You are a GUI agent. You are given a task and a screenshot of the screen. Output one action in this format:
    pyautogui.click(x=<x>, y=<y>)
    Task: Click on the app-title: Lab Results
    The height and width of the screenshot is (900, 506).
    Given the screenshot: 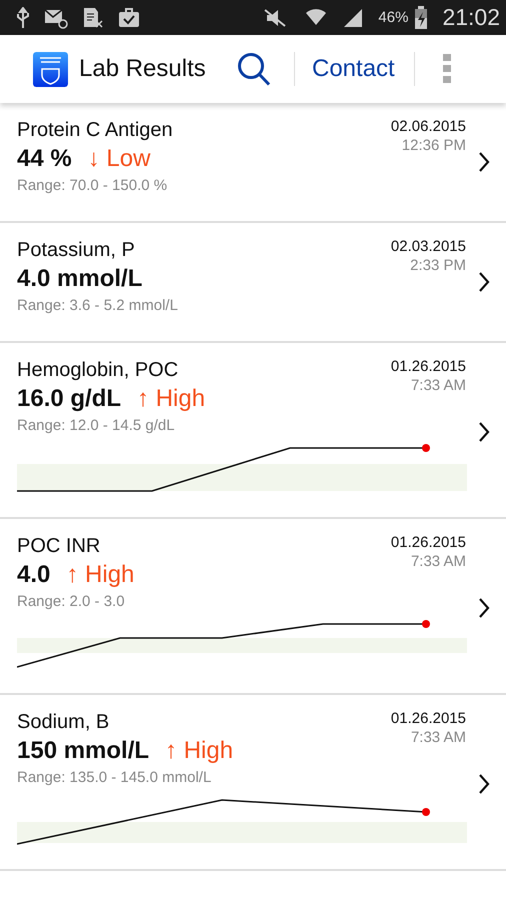 What is the action you would take?
    pyautogui.click(x=143, y=69)
    